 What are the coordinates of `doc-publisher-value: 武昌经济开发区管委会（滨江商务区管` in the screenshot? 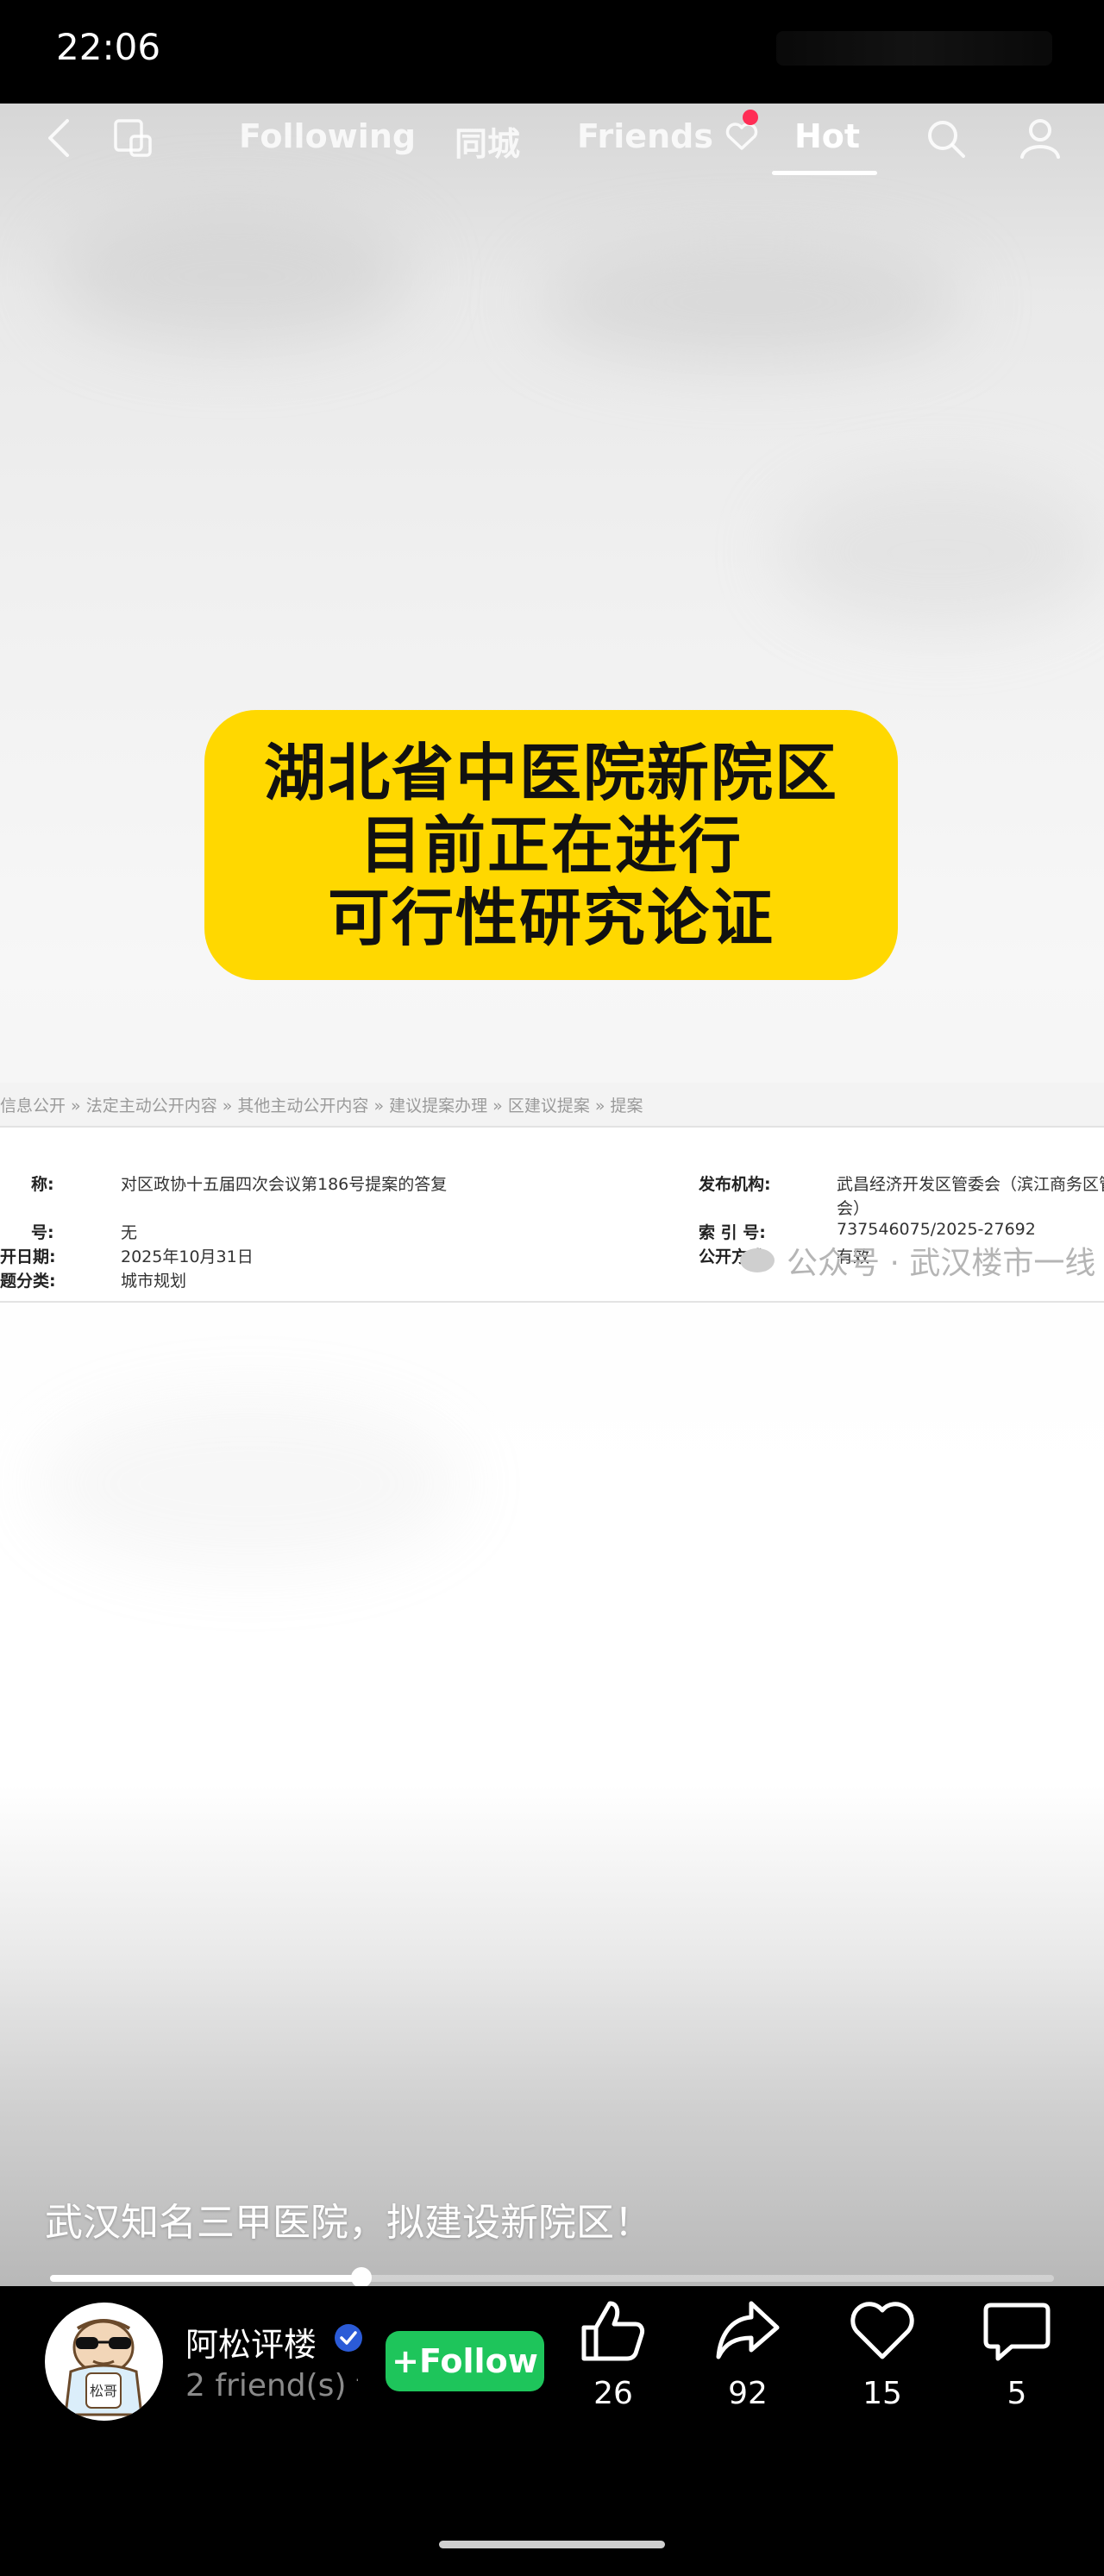 It's located at (970, 1184).